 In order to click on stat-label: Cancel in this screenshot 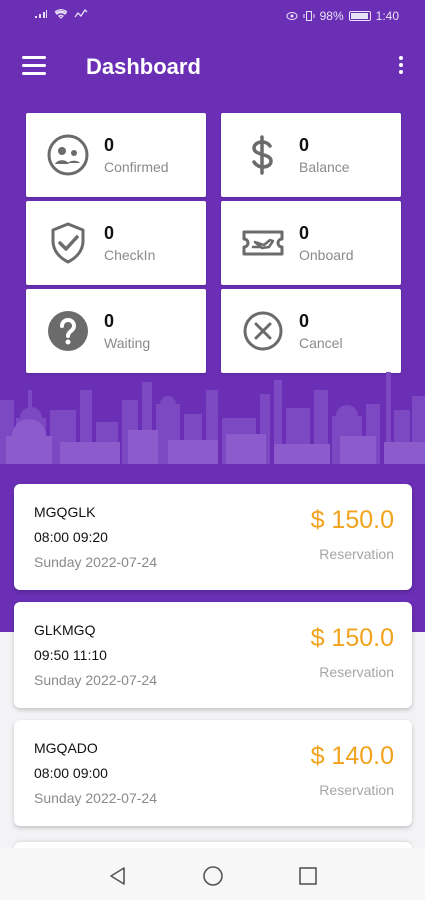, I will do `click(321, 343)`.